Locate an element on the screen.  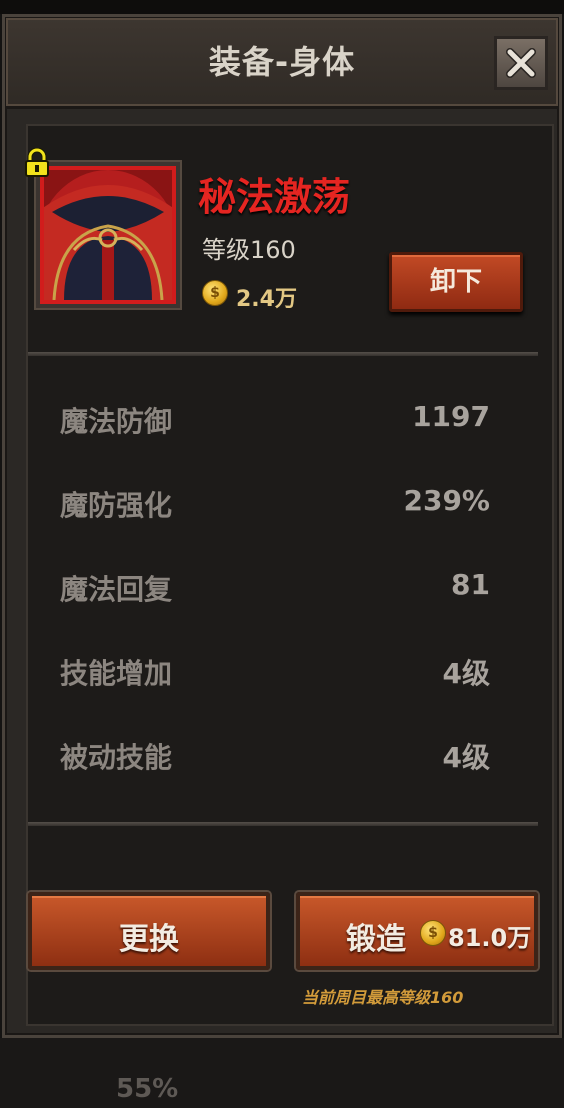
max-level-note: 当前周目最高等级160 is located at coordinates (383, 997).